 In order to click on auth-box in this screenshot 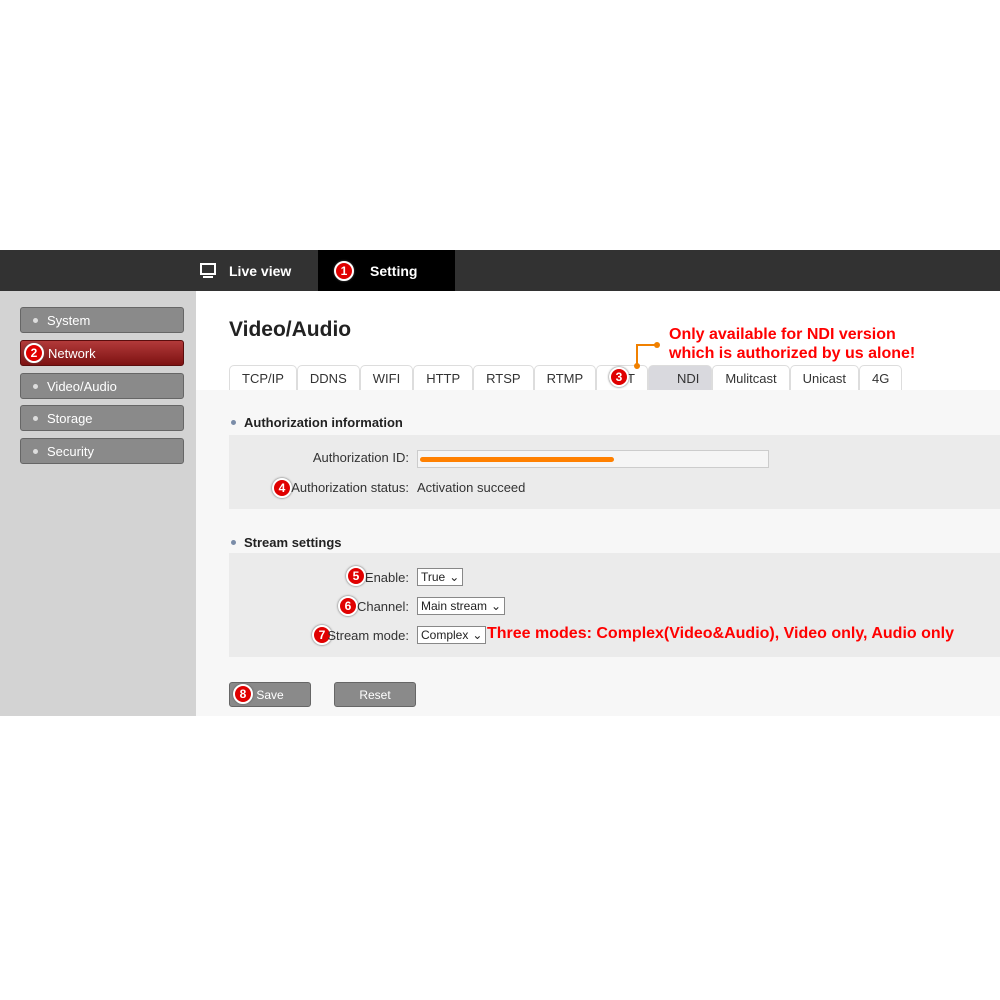, I will do `click(614, 472)`.